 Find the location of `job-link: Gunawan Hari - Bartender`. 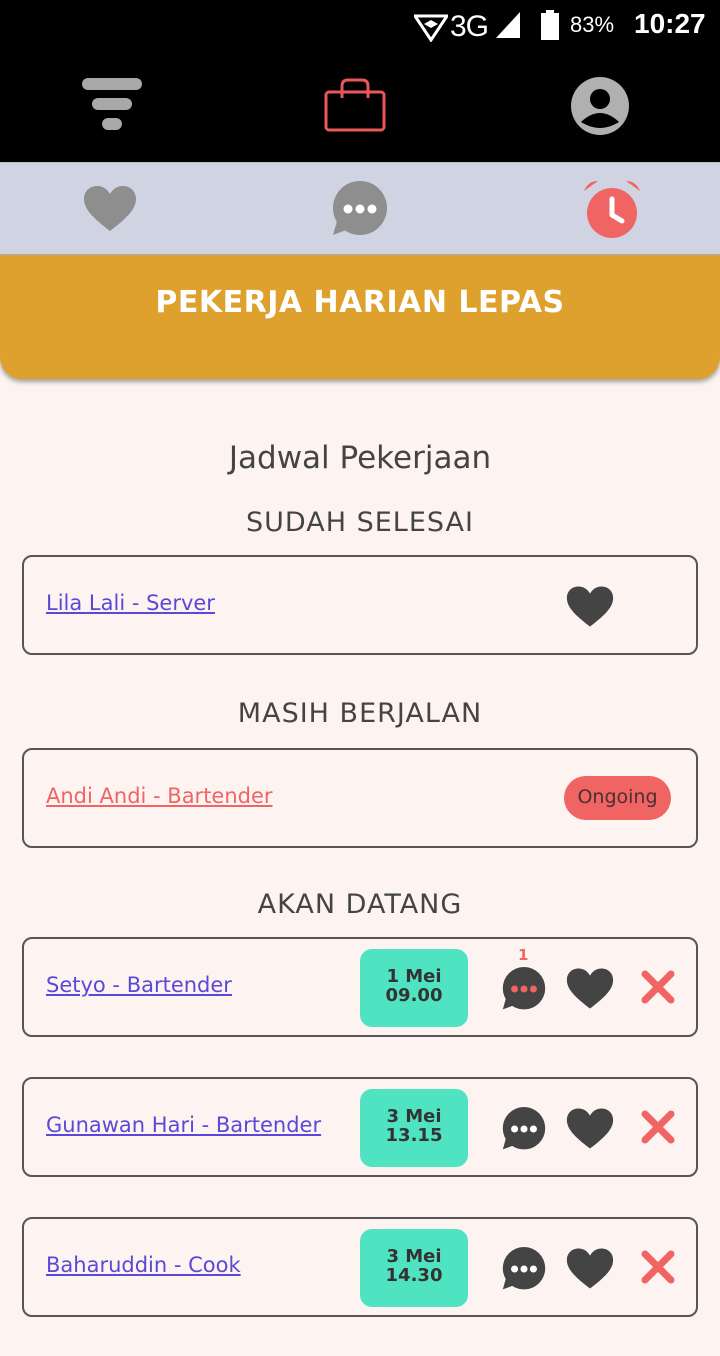

job-link: Gunawan Hari - Bartender is located at coordinates (183, 1125).